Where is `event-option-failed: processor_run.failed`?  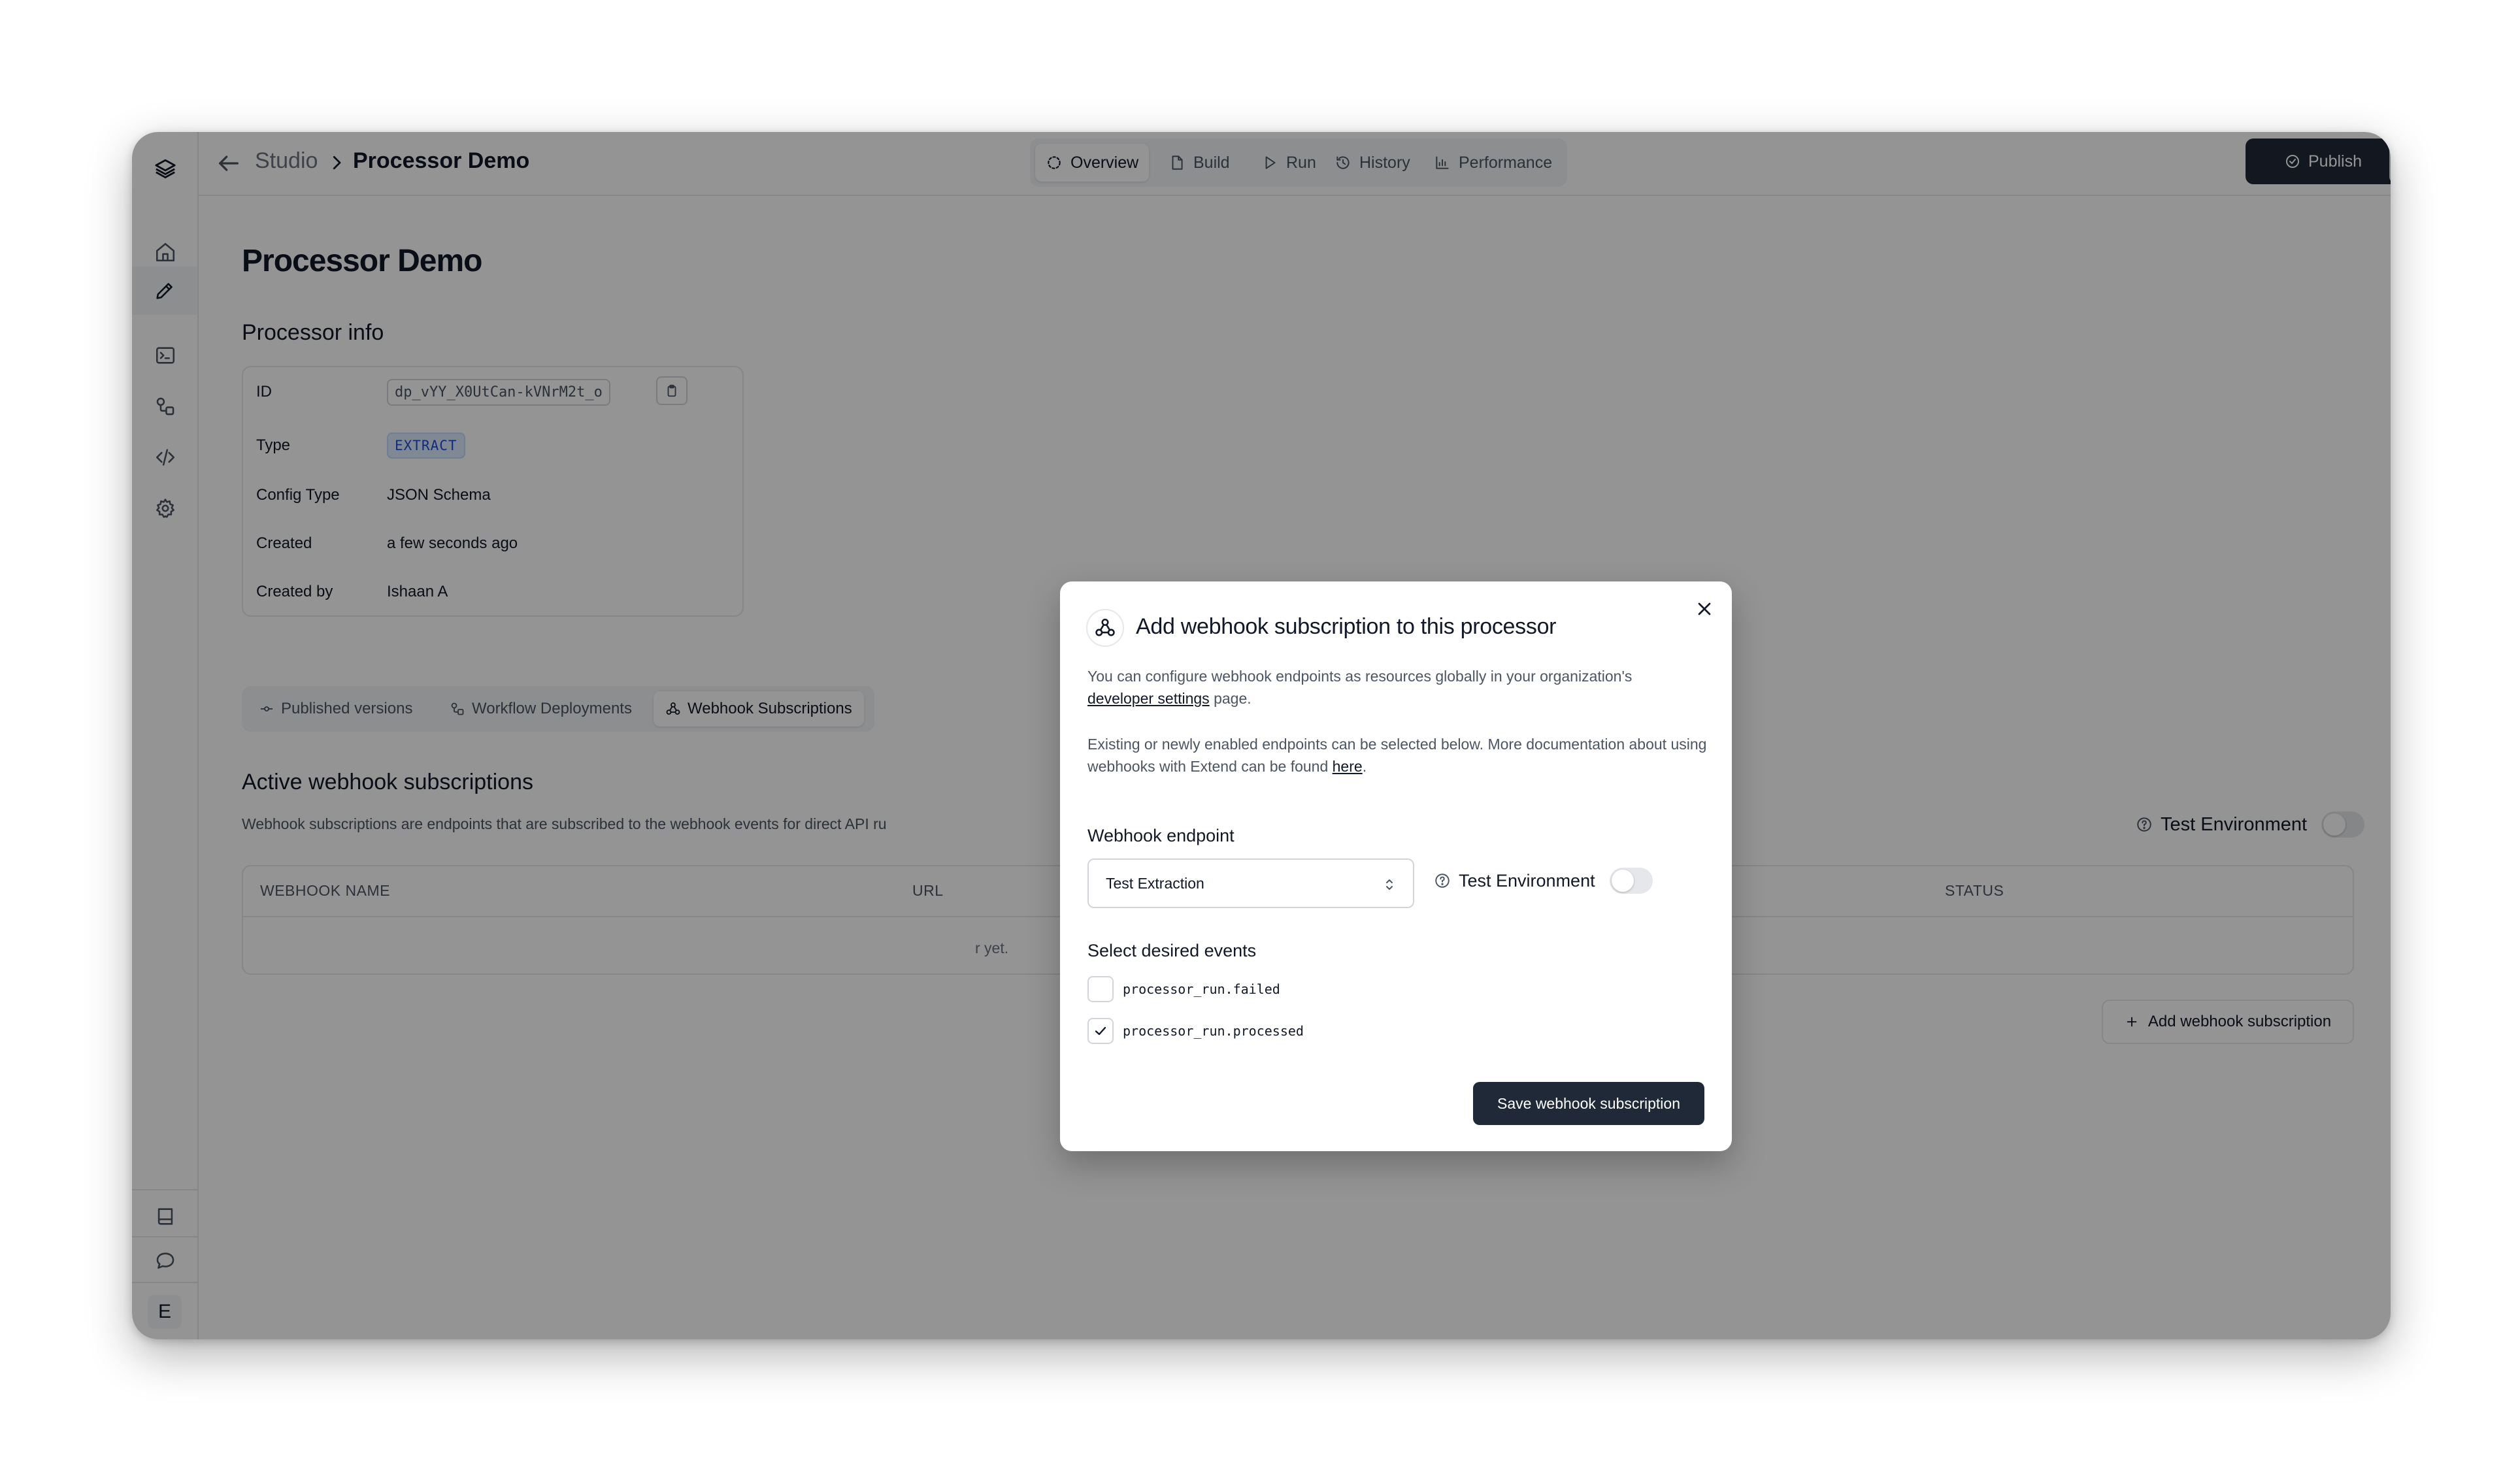 event-option-failed: processor_run.failed is located at coordinates (1183, 989).